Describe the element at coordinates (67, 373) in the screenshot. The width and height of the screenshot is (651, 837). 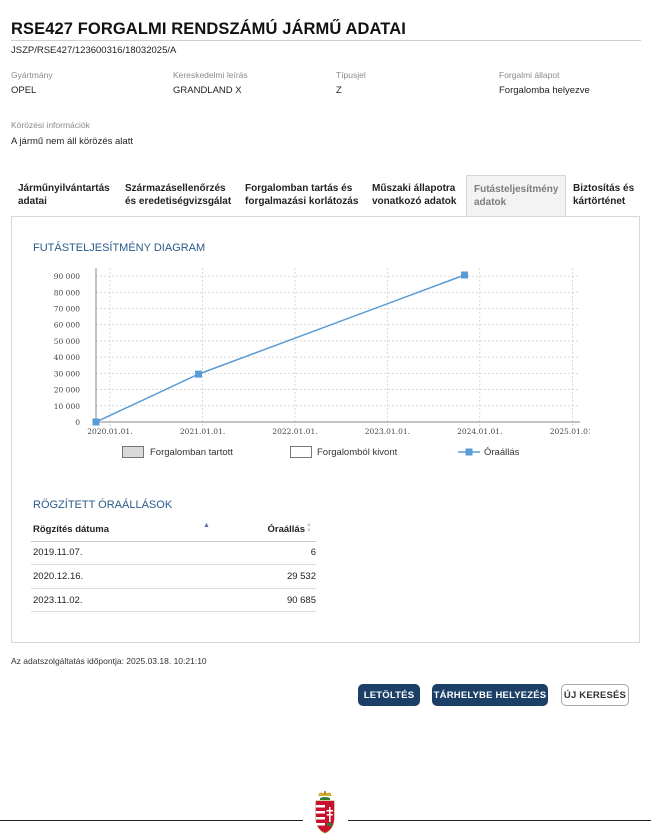
I see `y-tick-label: 30 000` at that location.